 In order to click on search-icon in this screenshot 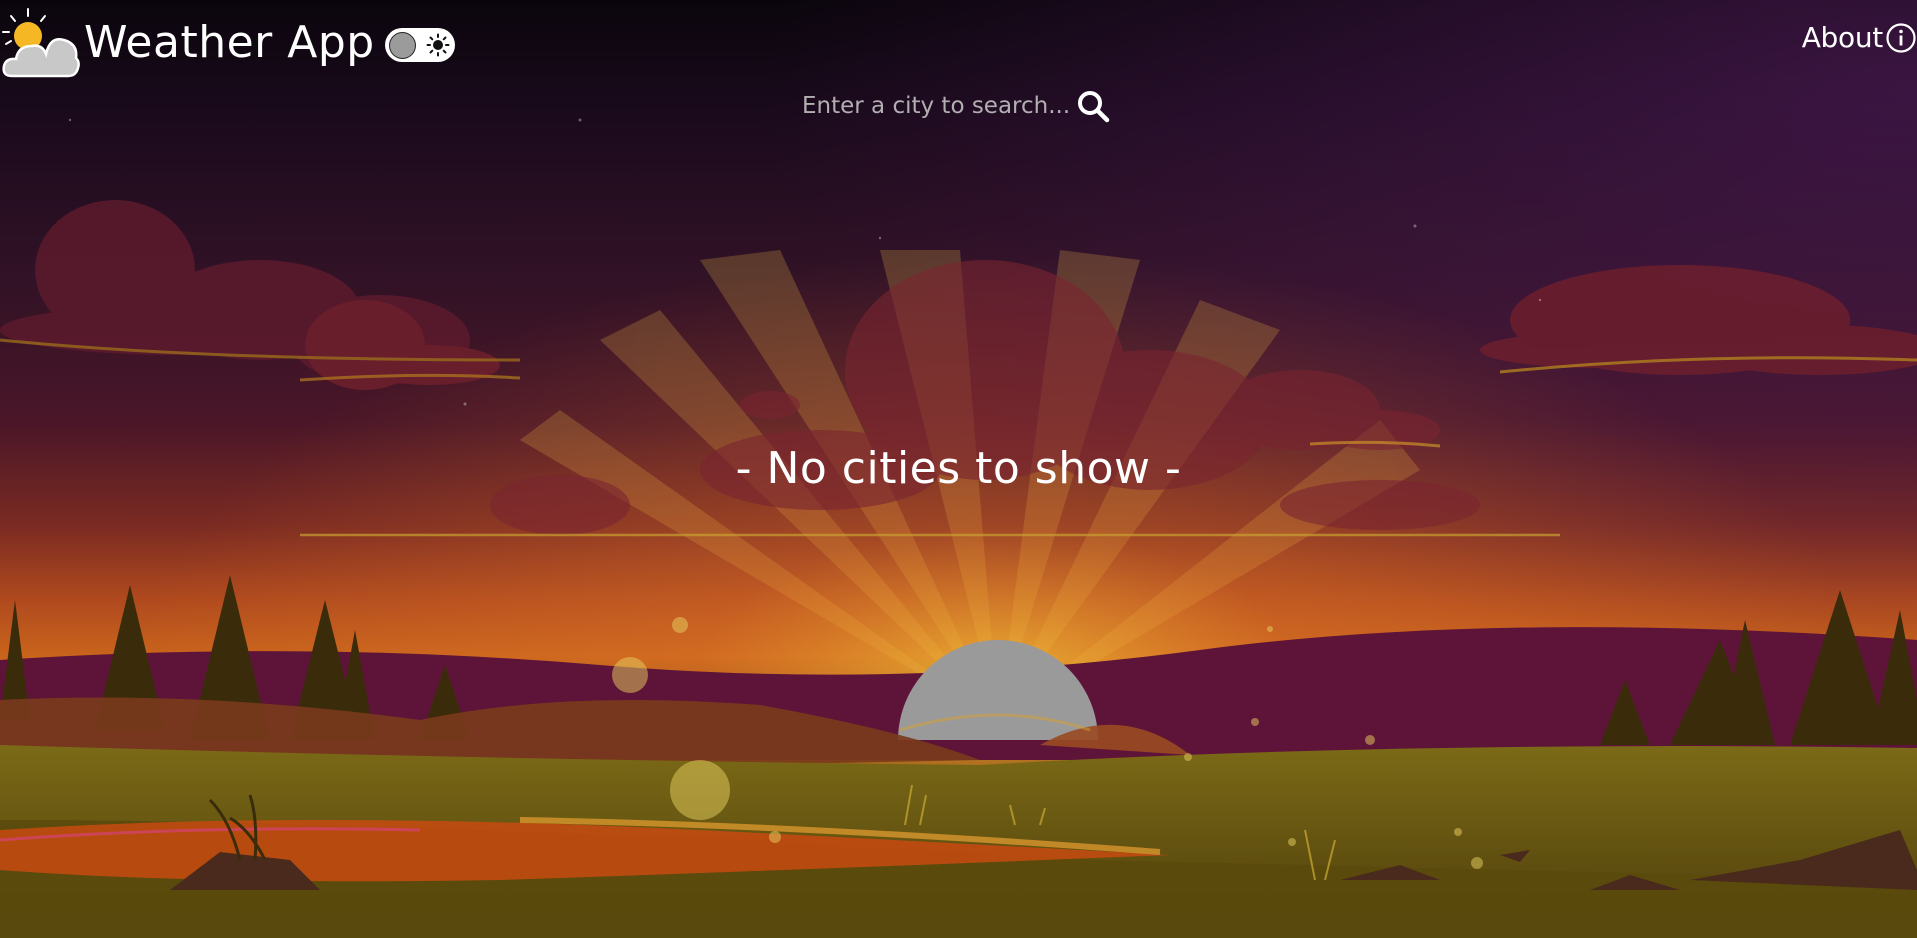, I will do `click(1094, 107)`.